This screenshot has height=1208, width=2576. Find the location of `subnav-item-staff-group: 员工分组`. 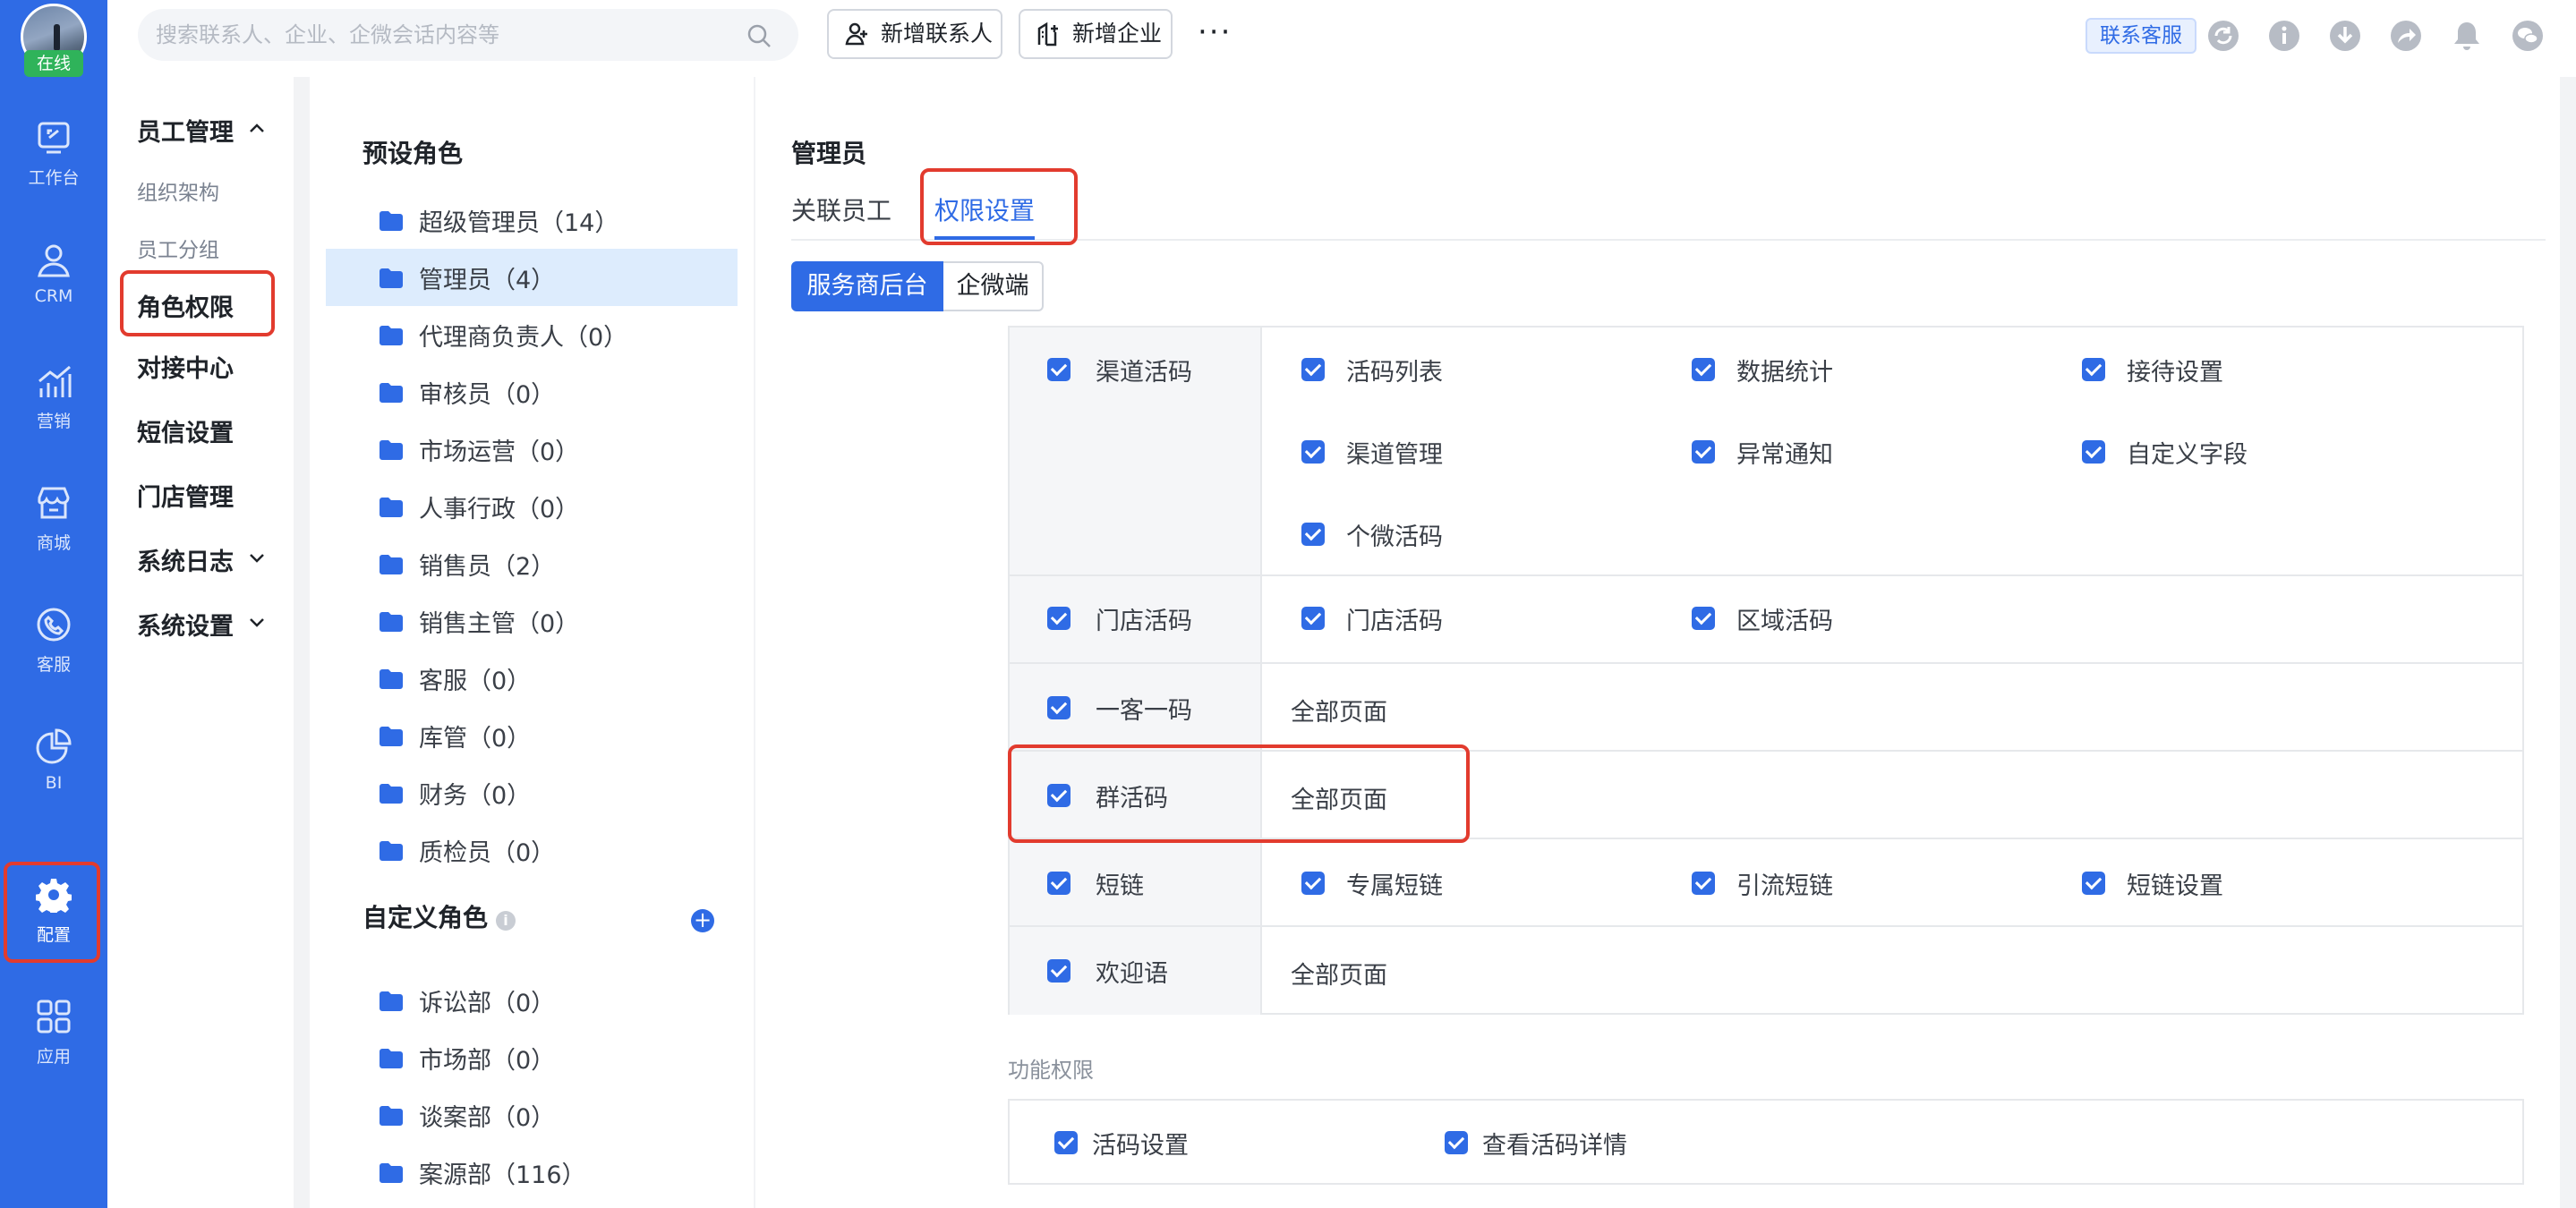

subnav-item-staff-group: 员工分组 is located at coordinates (178, 248).